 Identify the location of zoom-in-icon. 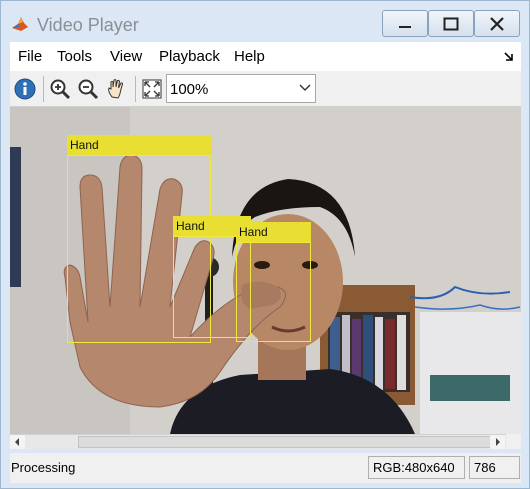
(60, 89).